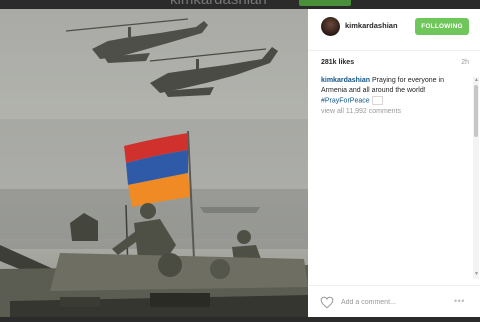 This screenshot has width=480, height=322. I want to click on avatar, so click(330, 26).